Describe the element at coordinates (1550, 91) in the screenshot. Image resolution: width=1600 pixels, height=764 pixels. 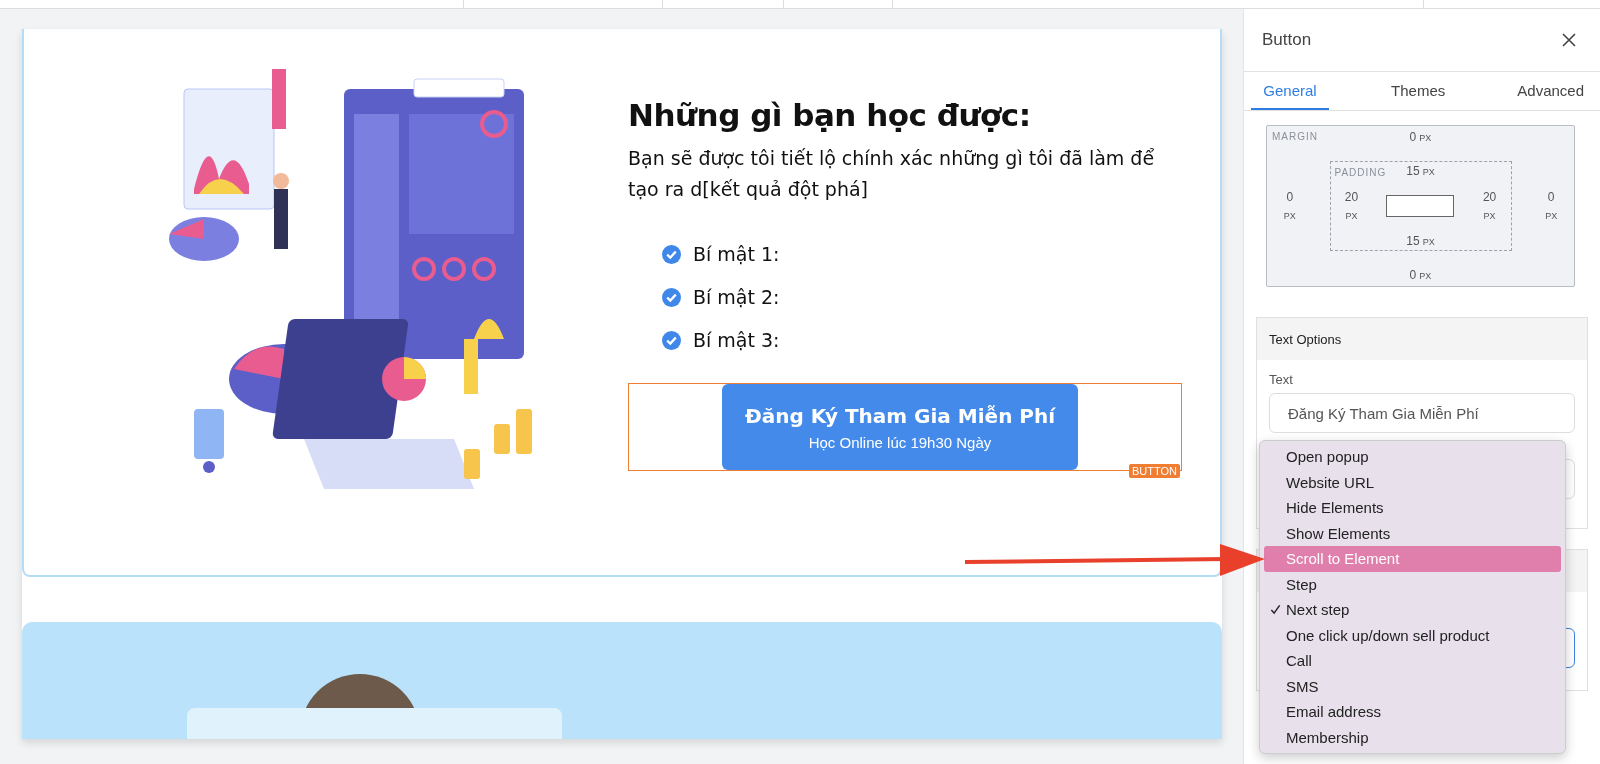
I see `panel-tab: Advanced` at that location.